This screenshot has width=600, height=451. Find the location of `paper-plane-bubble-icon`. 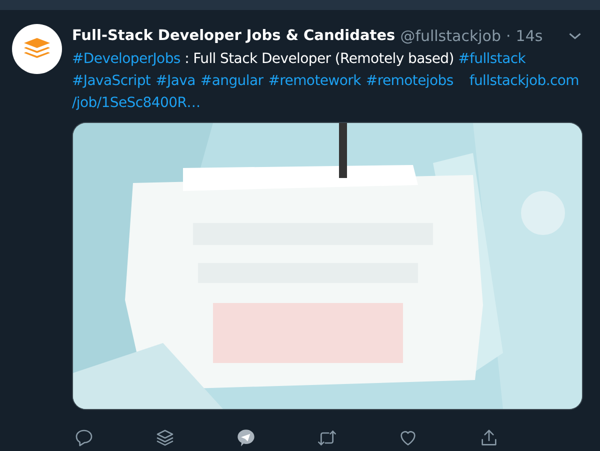

paper-plane-bubble-icon is located at coordinates (246, 438).